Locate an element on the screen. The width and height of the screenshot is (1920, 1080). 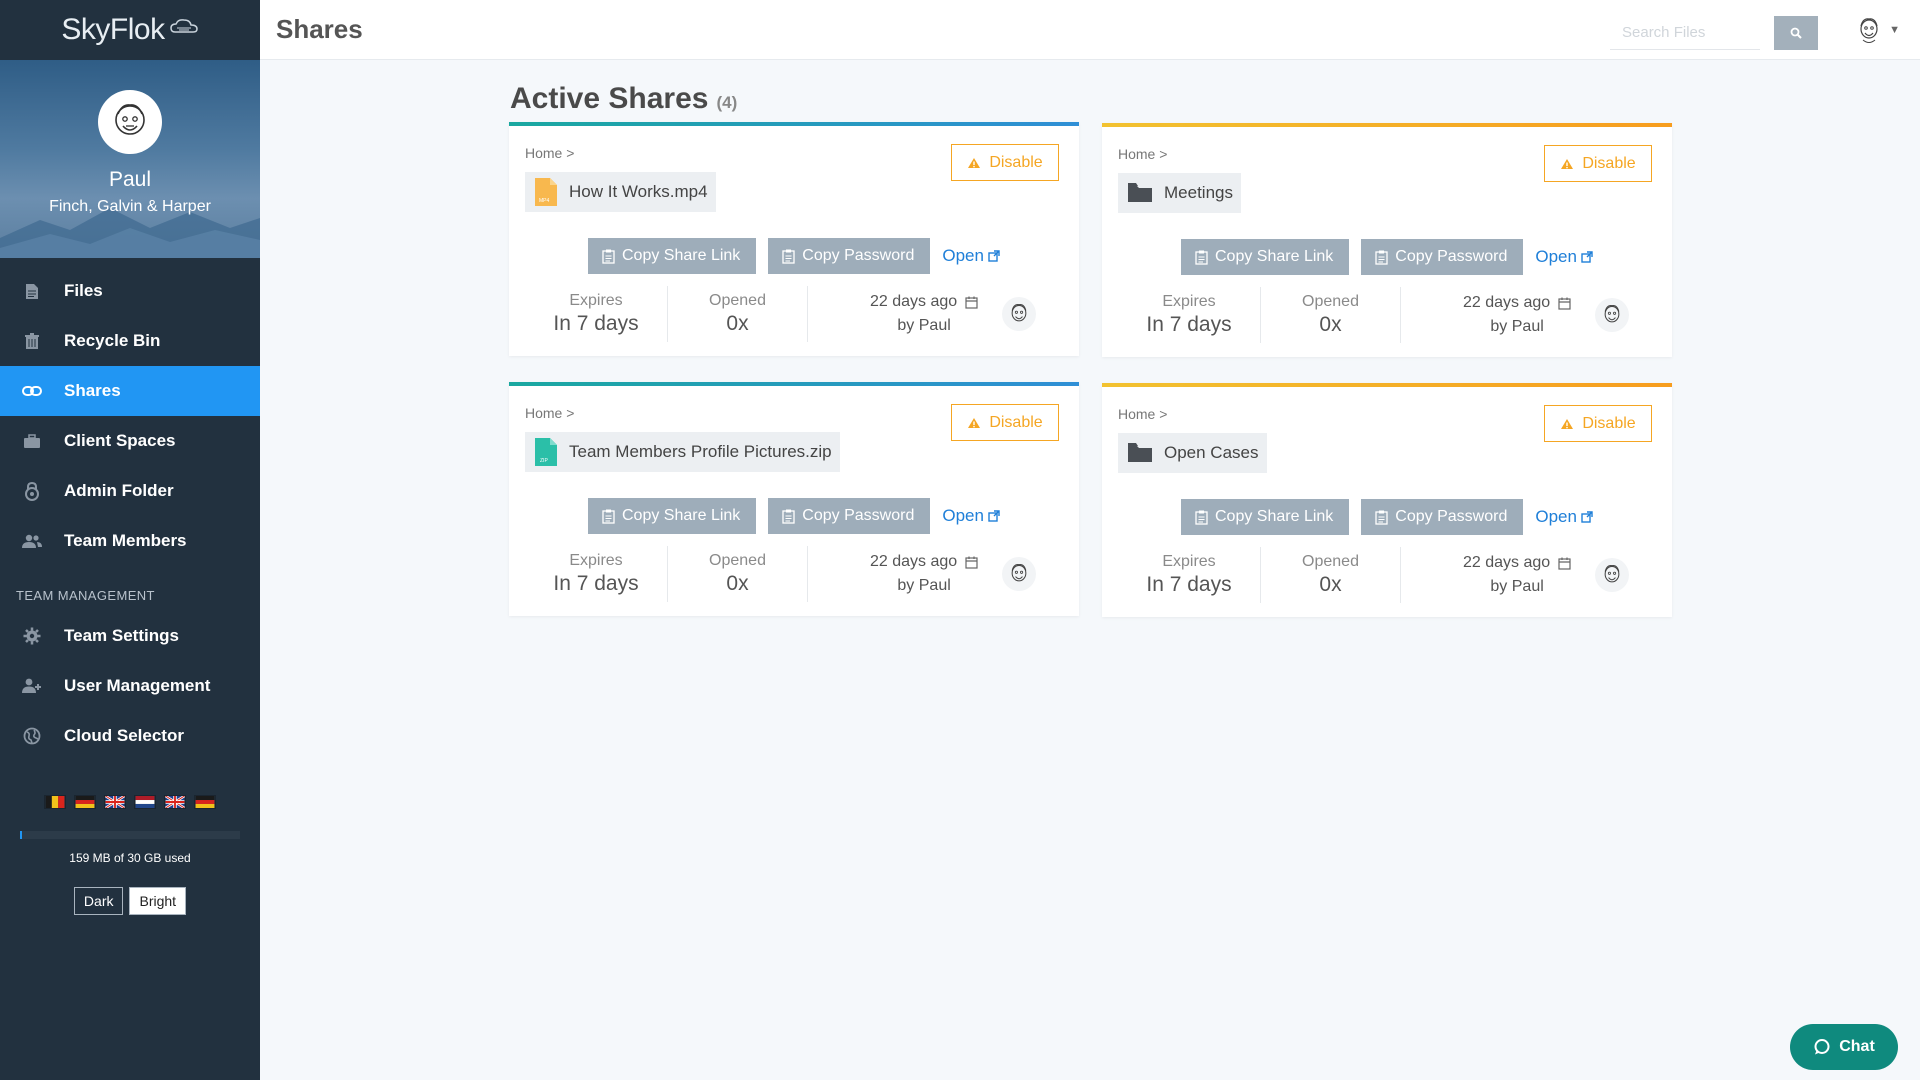
sidebar-item-recycle-bin: Recycle Bin is located at coordinates (130, 341).